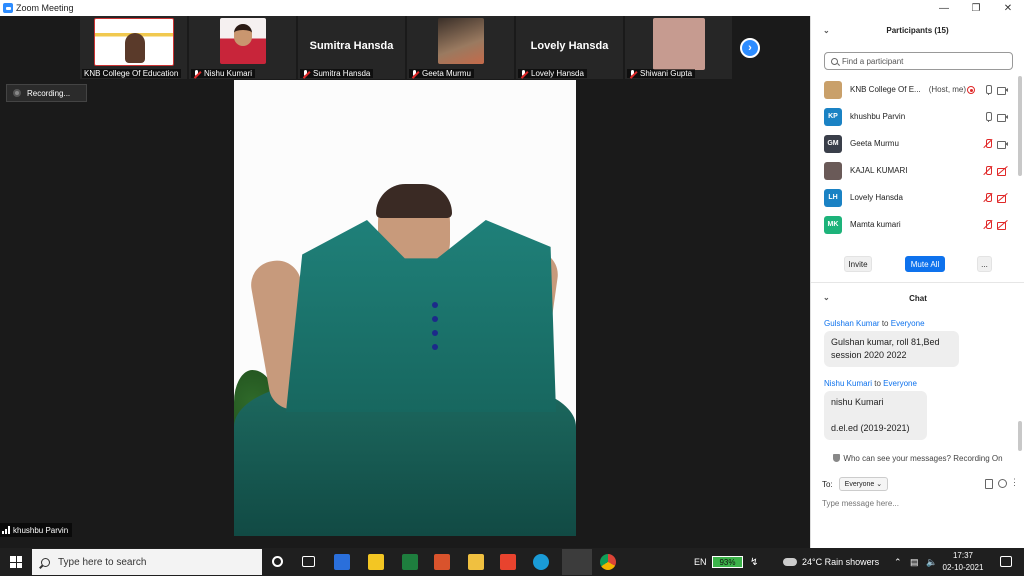 Image resolution: width=1024 pixels, height=576 pixels. Describe the element at coordinates (342, 562) in the screenshot. I see `app-icon-settings` at that location.